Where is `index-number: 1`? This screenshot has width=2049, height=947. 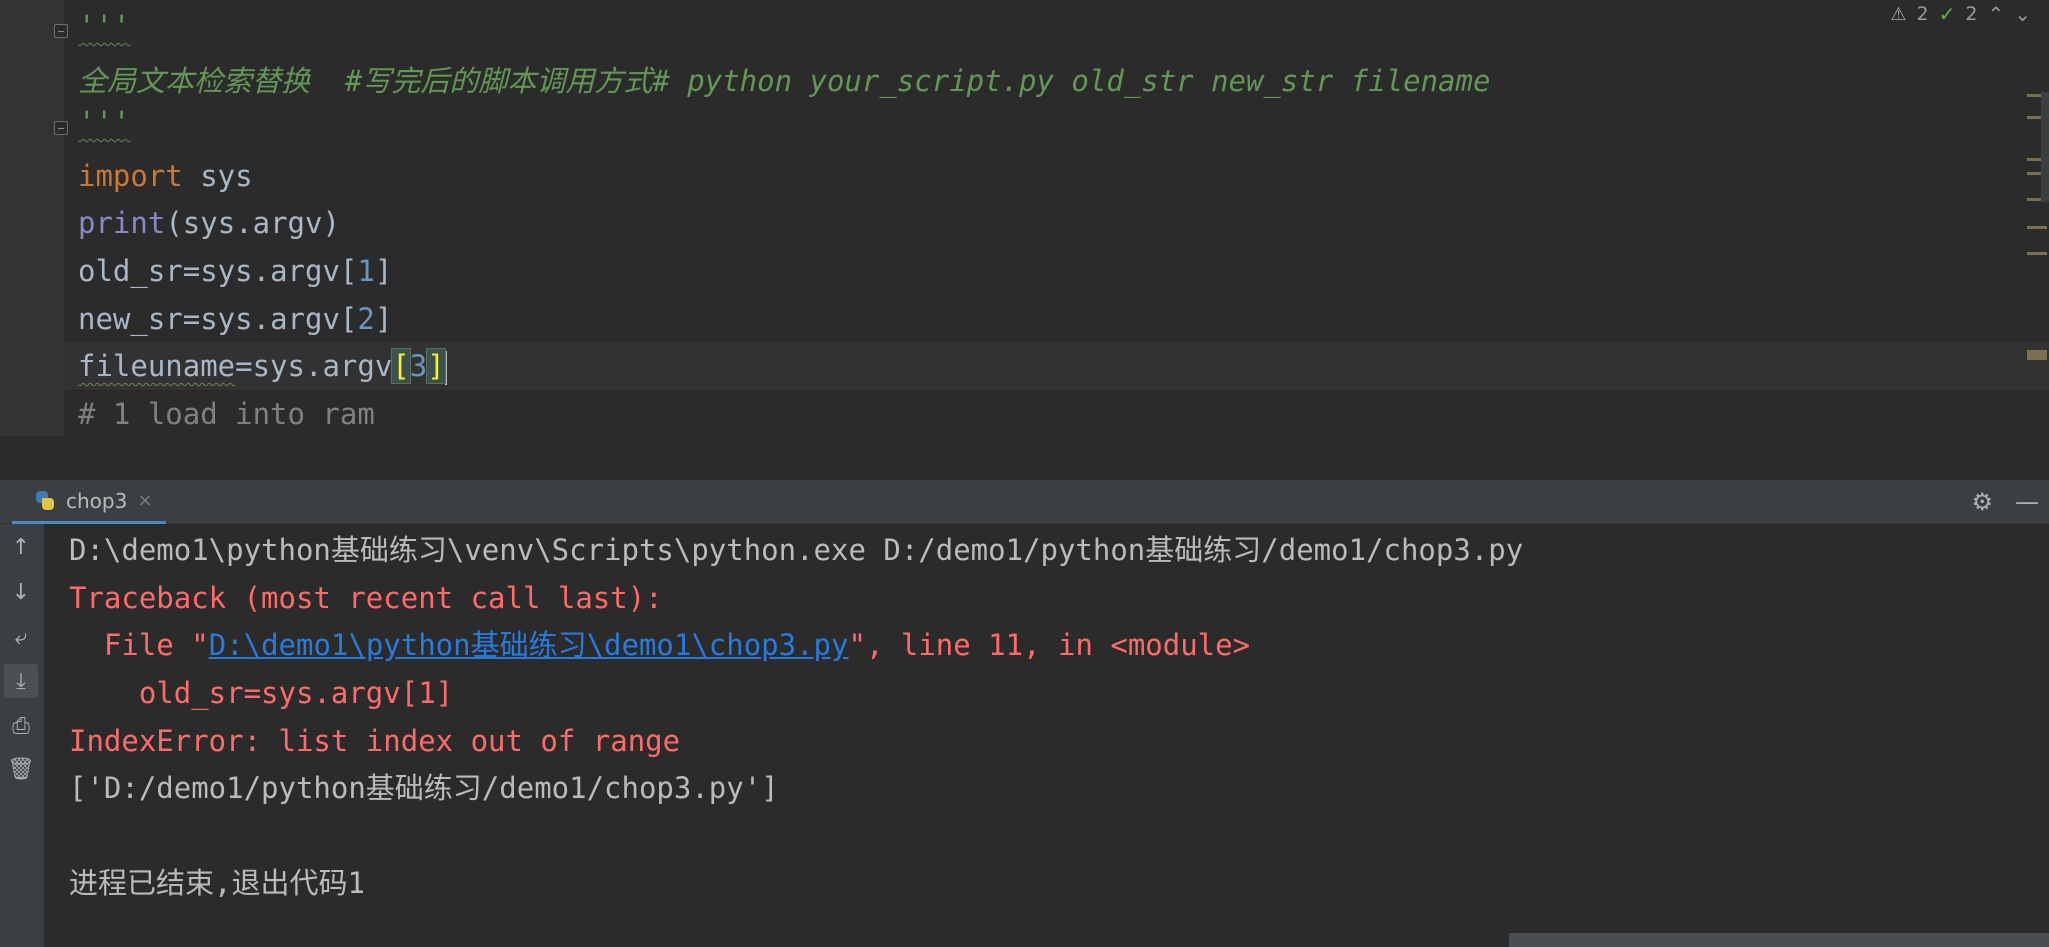 index-number: 1 is located at coordinates (366, 271).